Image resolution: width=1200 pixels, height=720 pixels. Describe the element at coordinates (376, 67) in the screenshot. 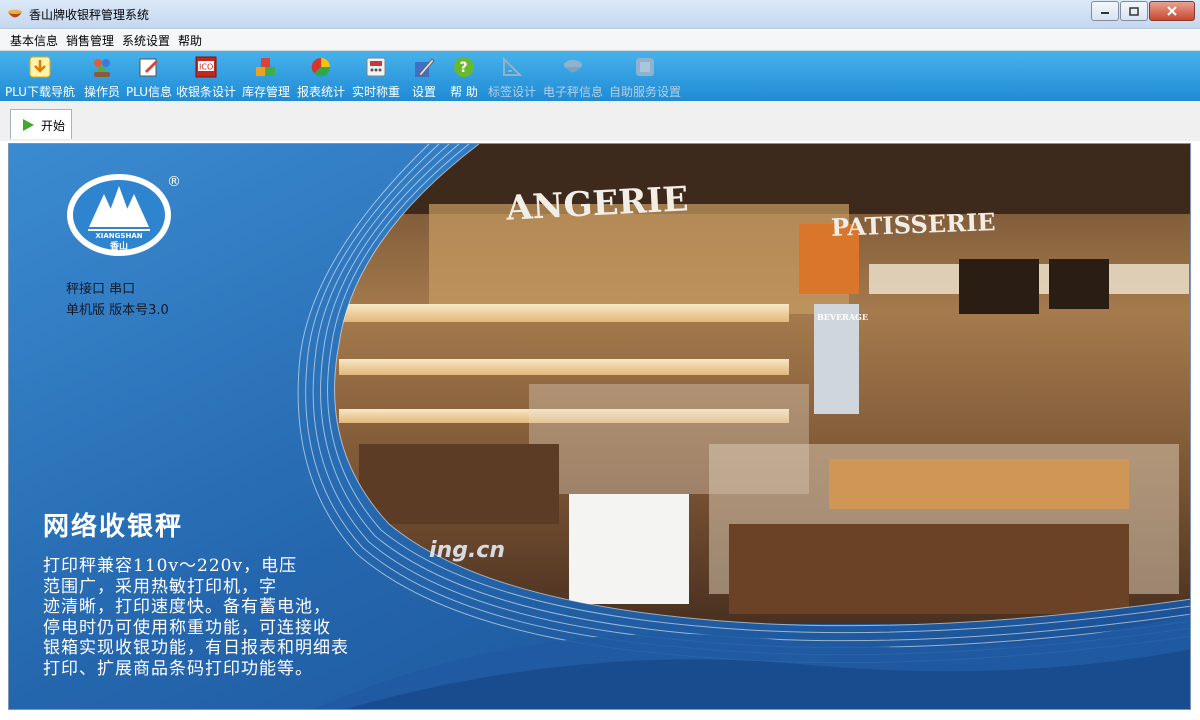

I see `scale-icon` at that location.